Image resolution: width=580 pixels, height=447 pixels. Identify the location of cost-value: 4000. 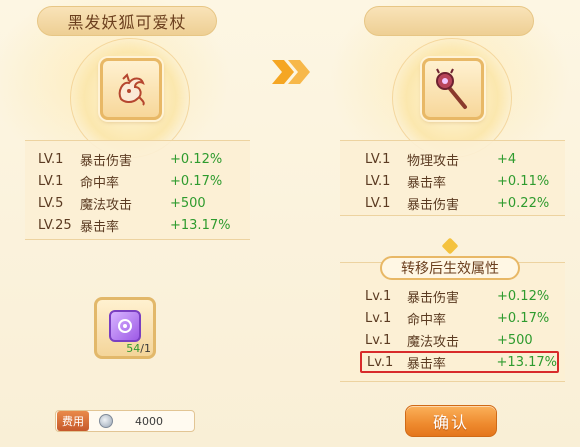
(149, 421).